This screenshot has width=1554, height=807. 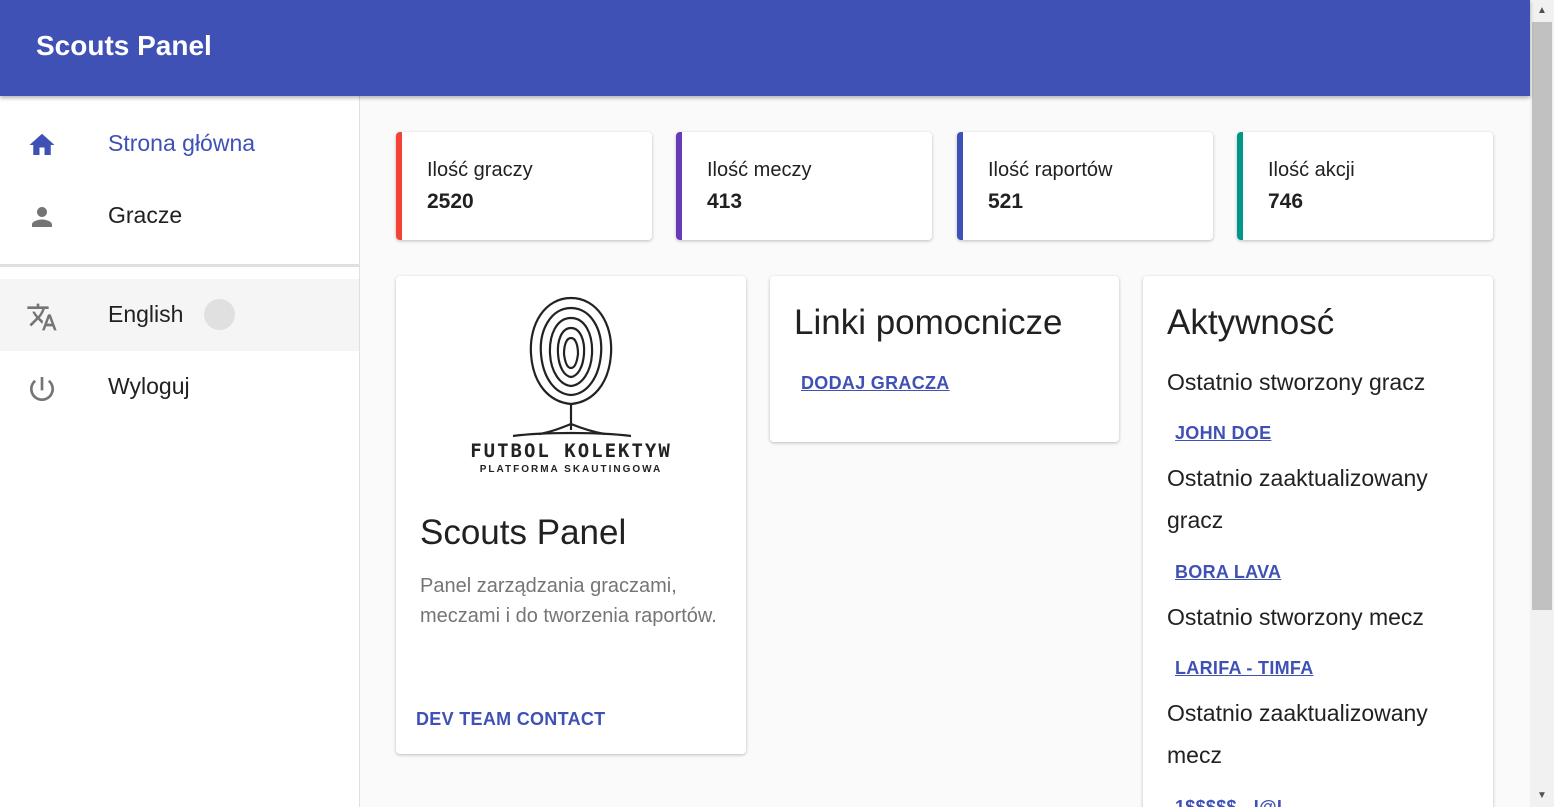 I want to click on sidebar-item-label: Gracze, so click(x=145, y=215).